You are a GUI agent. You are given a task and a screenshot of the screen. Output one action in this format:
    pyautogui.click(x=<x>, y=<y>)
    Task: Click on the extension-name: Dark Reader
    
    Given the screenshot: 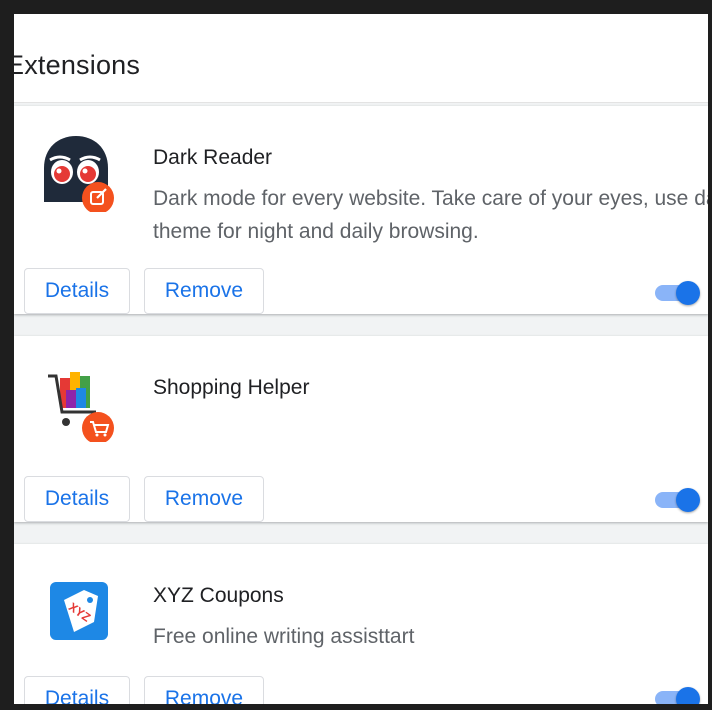 What is the action you would take?
    pyautogui.click(x=213, y=157)
    